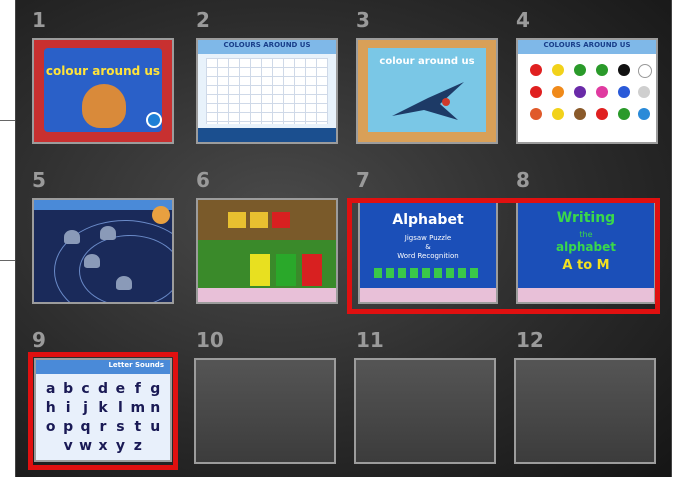 The width and height of the screenshot is (684, 477). I want to click on slide-number: 2, so click(203, 20).